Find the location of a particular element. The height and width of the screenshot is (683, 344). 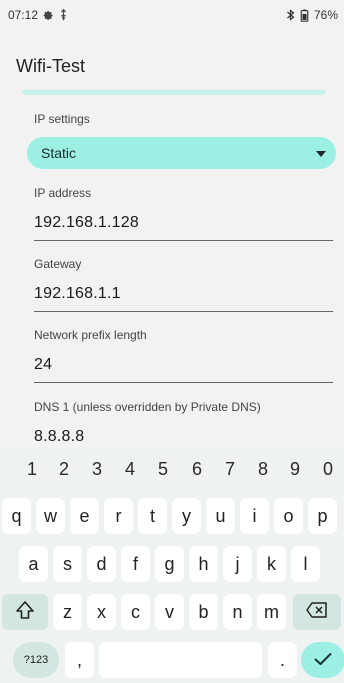

key-s: s is located at coordinates (67, 564).